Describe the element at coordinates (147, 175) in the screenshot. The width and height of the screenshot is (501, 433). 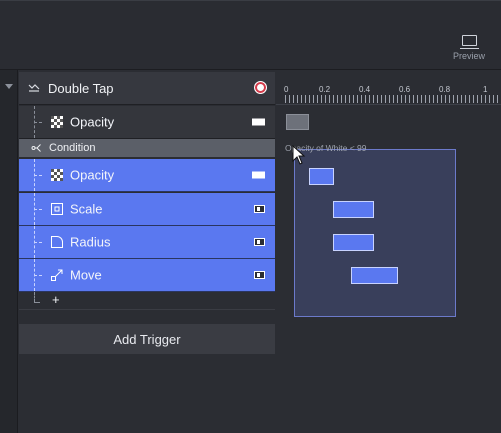
I see `row-opacity-2: Opacity` at that location.